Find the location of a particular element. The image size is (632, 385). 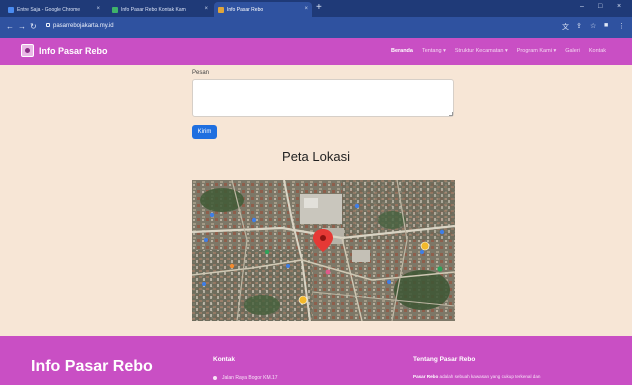

bookmark-star-icon: ☆ is located at coordinates (593, 26).